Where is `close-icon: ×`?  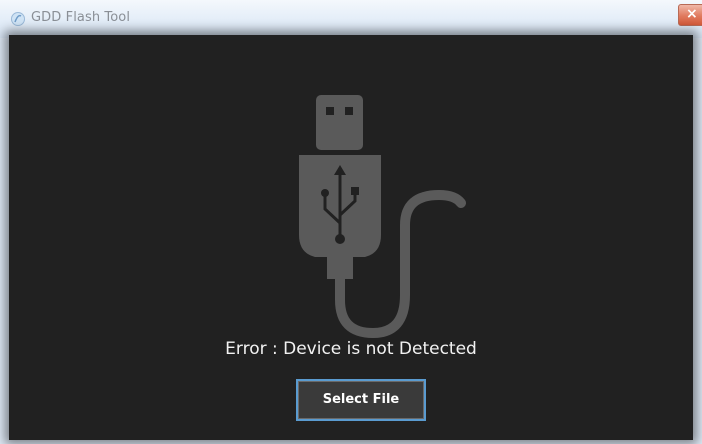 close-icon: × is located at coordinates (692, 14).